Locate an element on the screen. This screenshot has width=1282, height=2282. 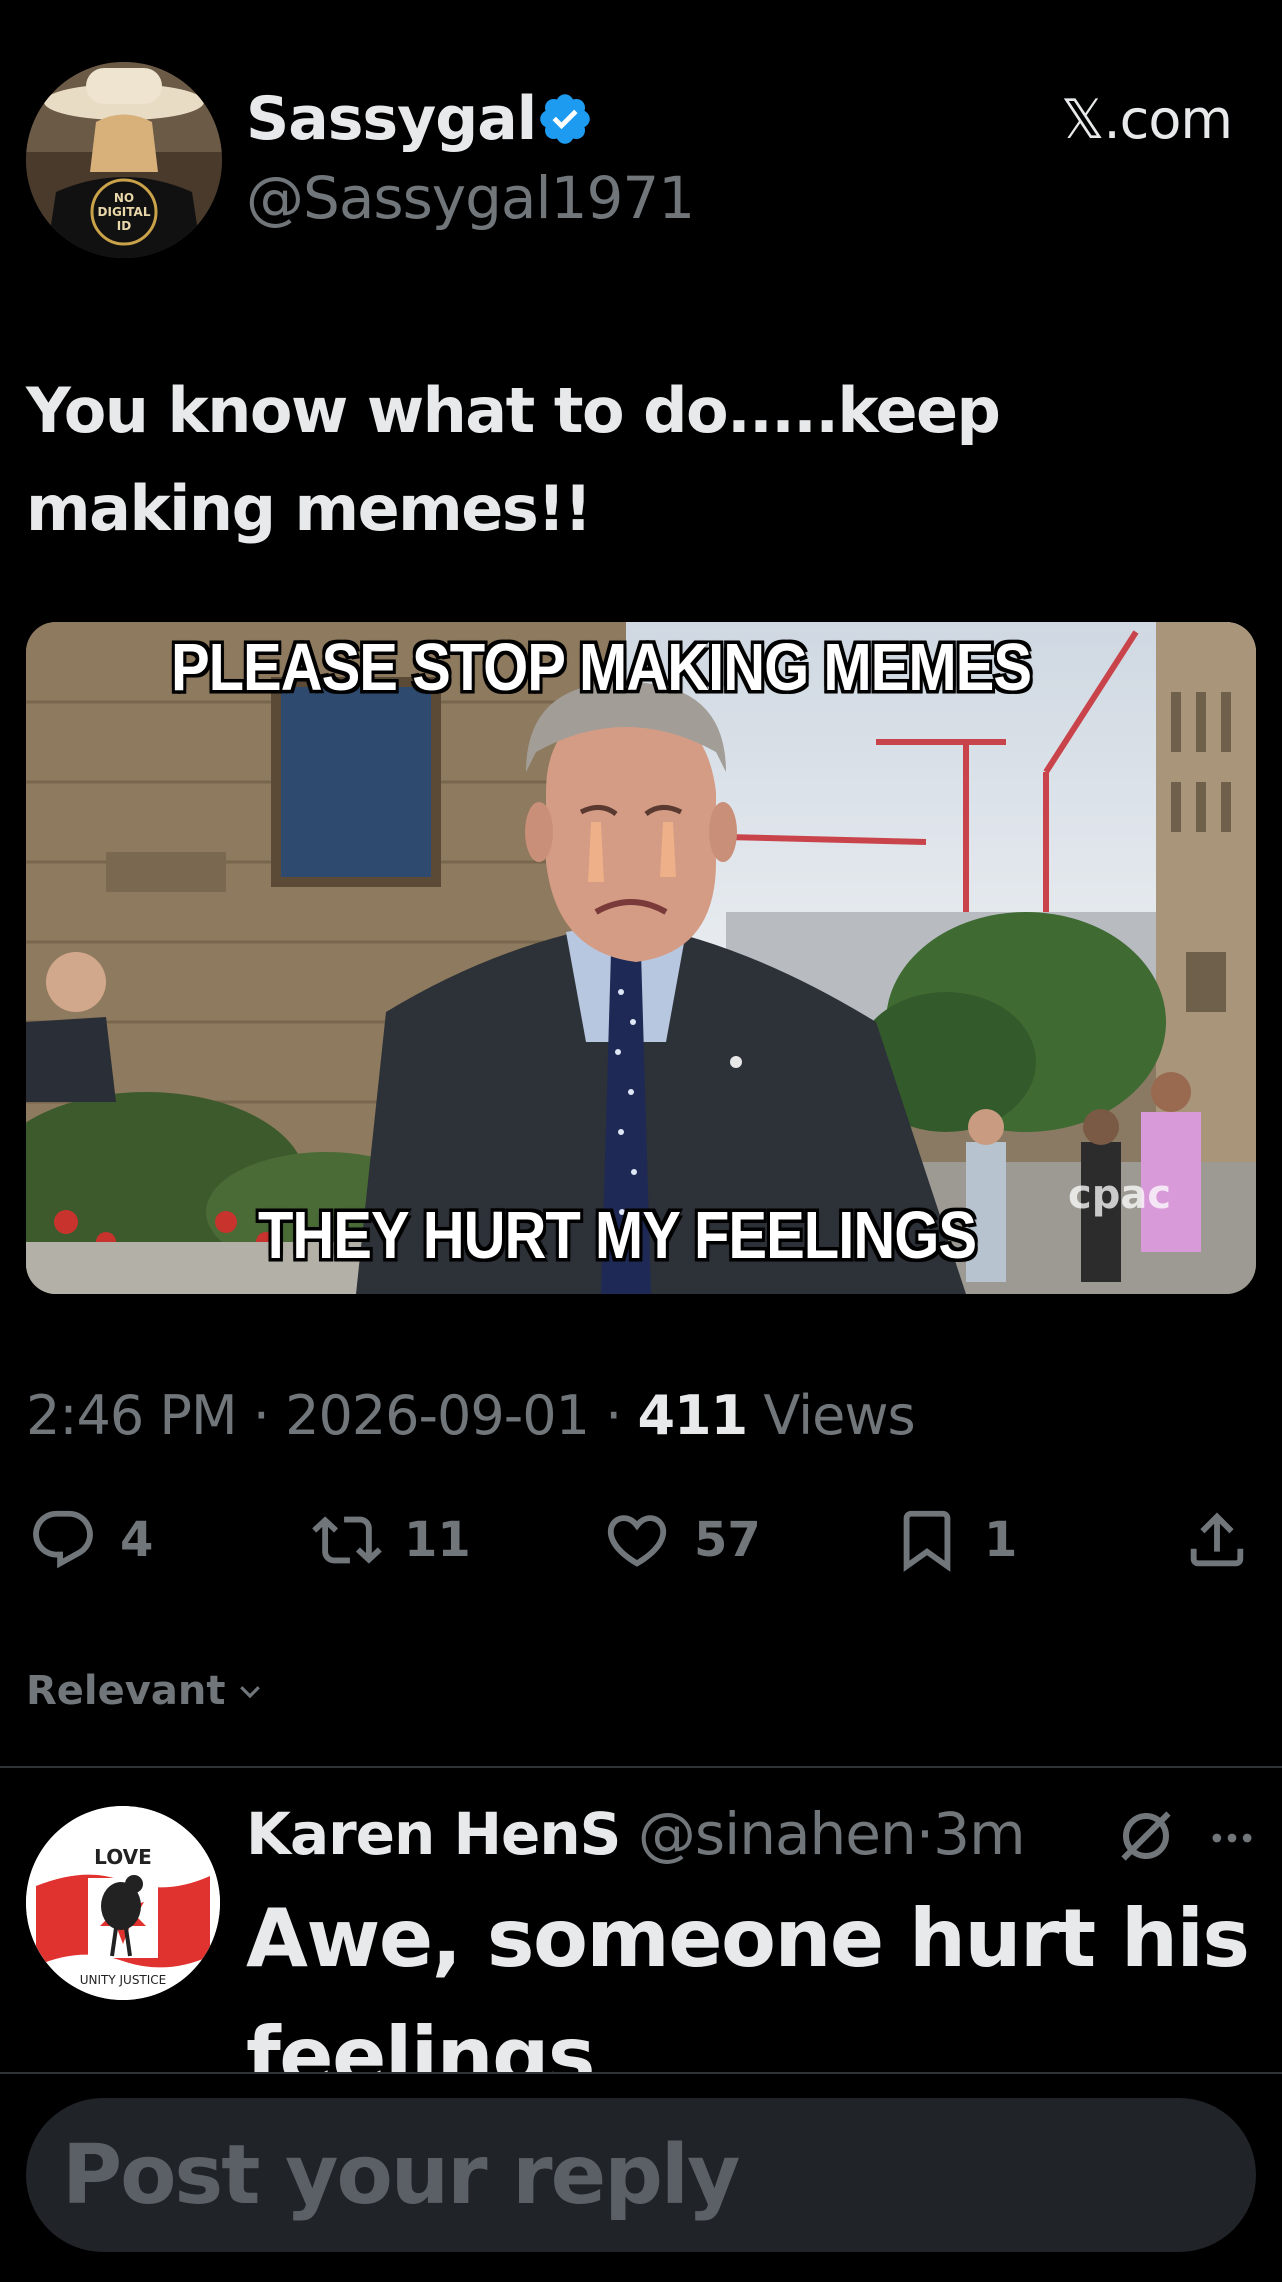
chevron-down-icon is located at coordinates (250, 1692).